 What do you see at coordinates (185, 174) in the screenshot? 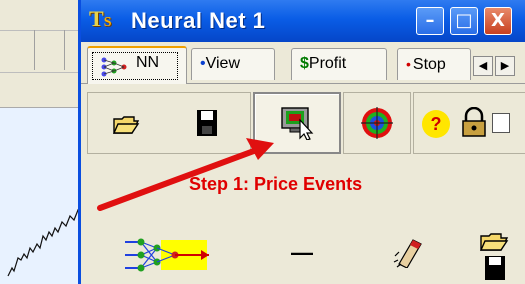
I see `annotation-arrow` at bounding box center [185, 174].